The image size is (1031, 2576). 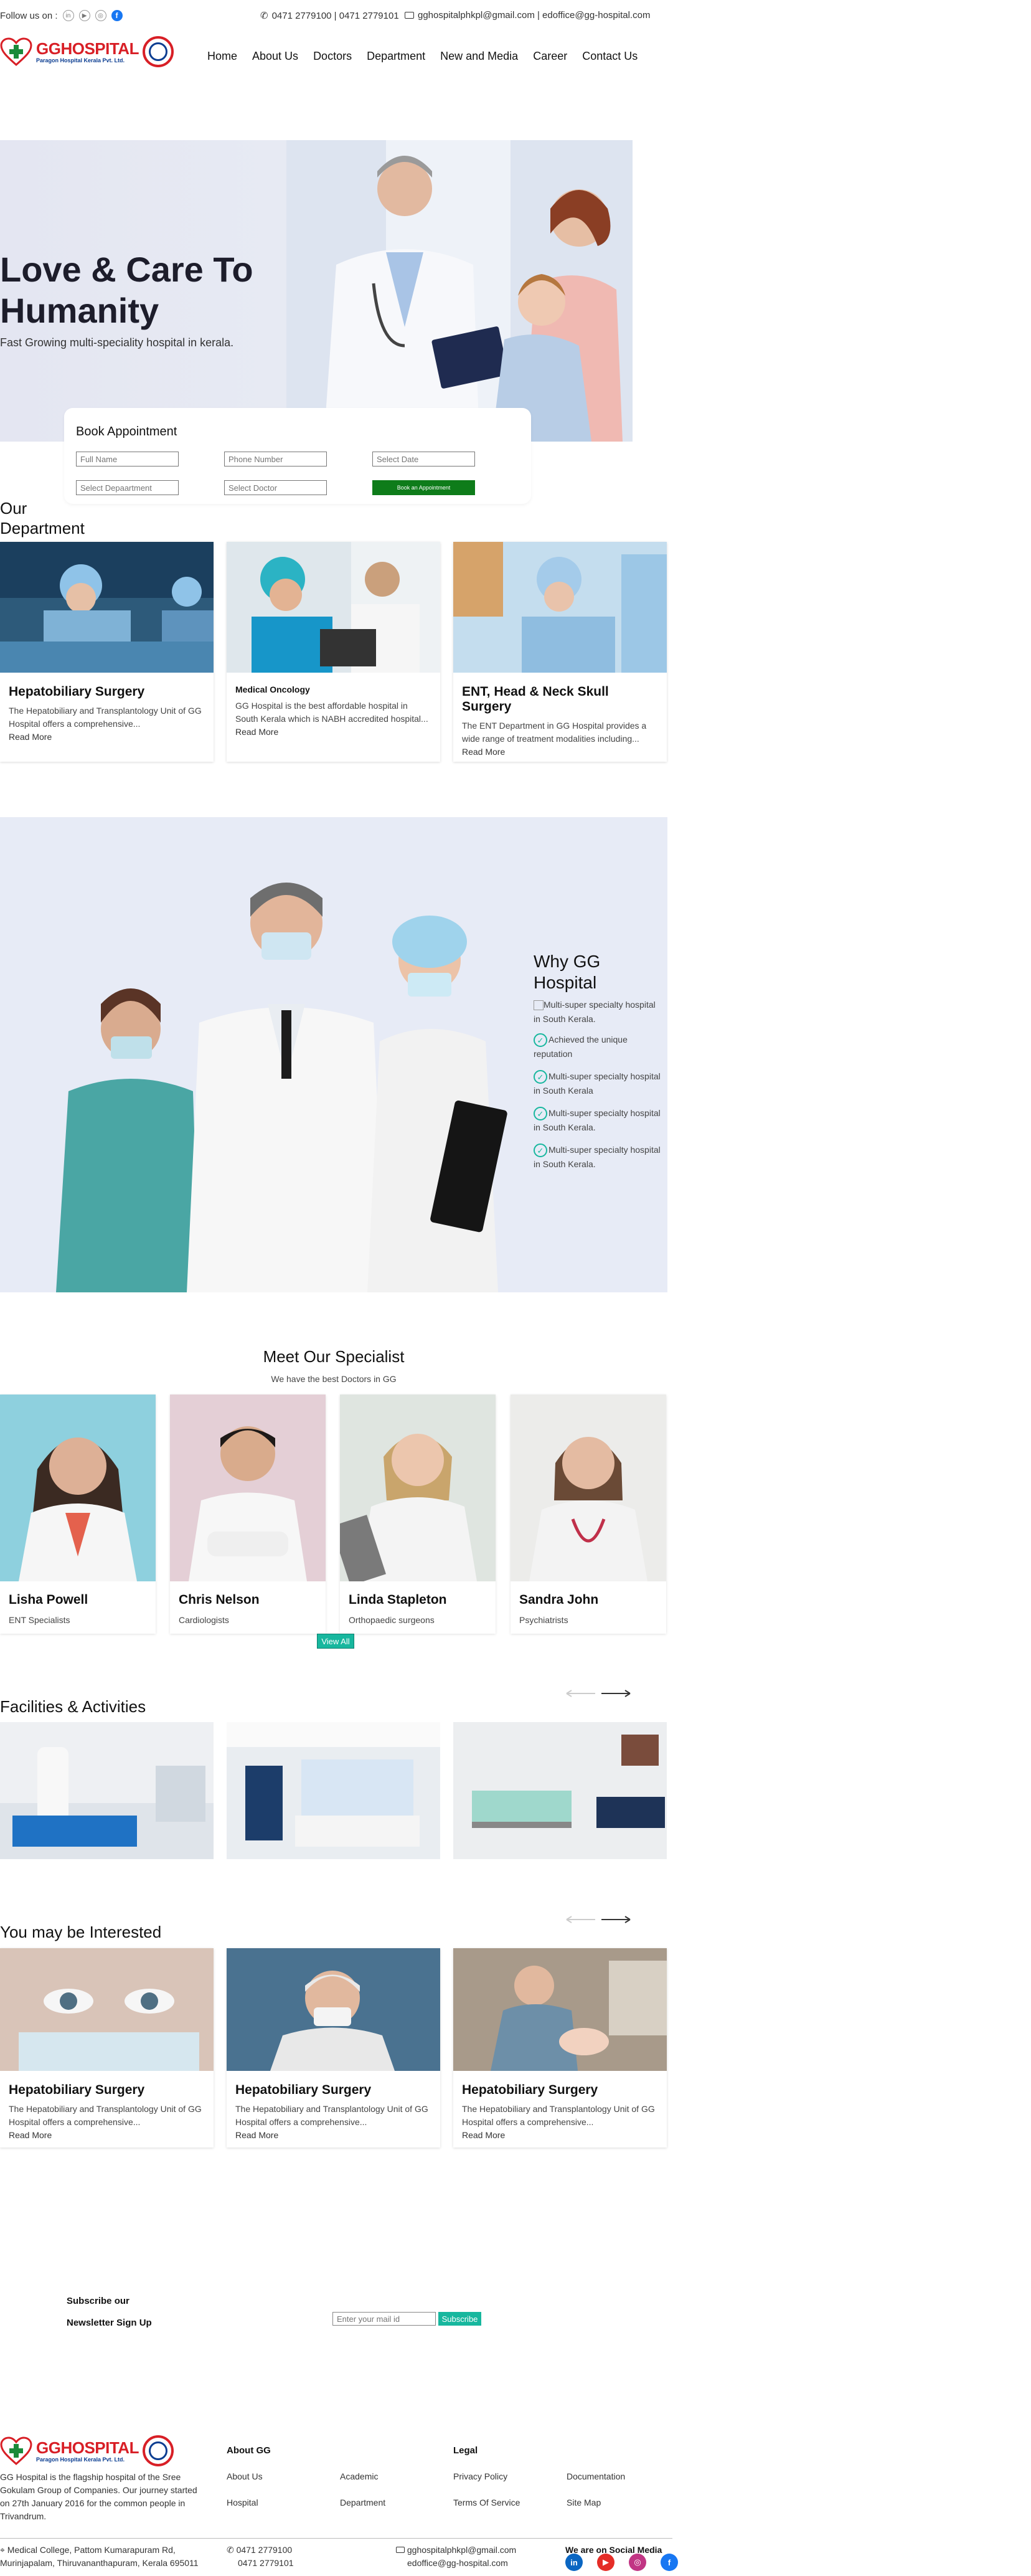 I want to click on doctor-card: Lisha Powell ENT Specialists, so click(x=78, y=1515).